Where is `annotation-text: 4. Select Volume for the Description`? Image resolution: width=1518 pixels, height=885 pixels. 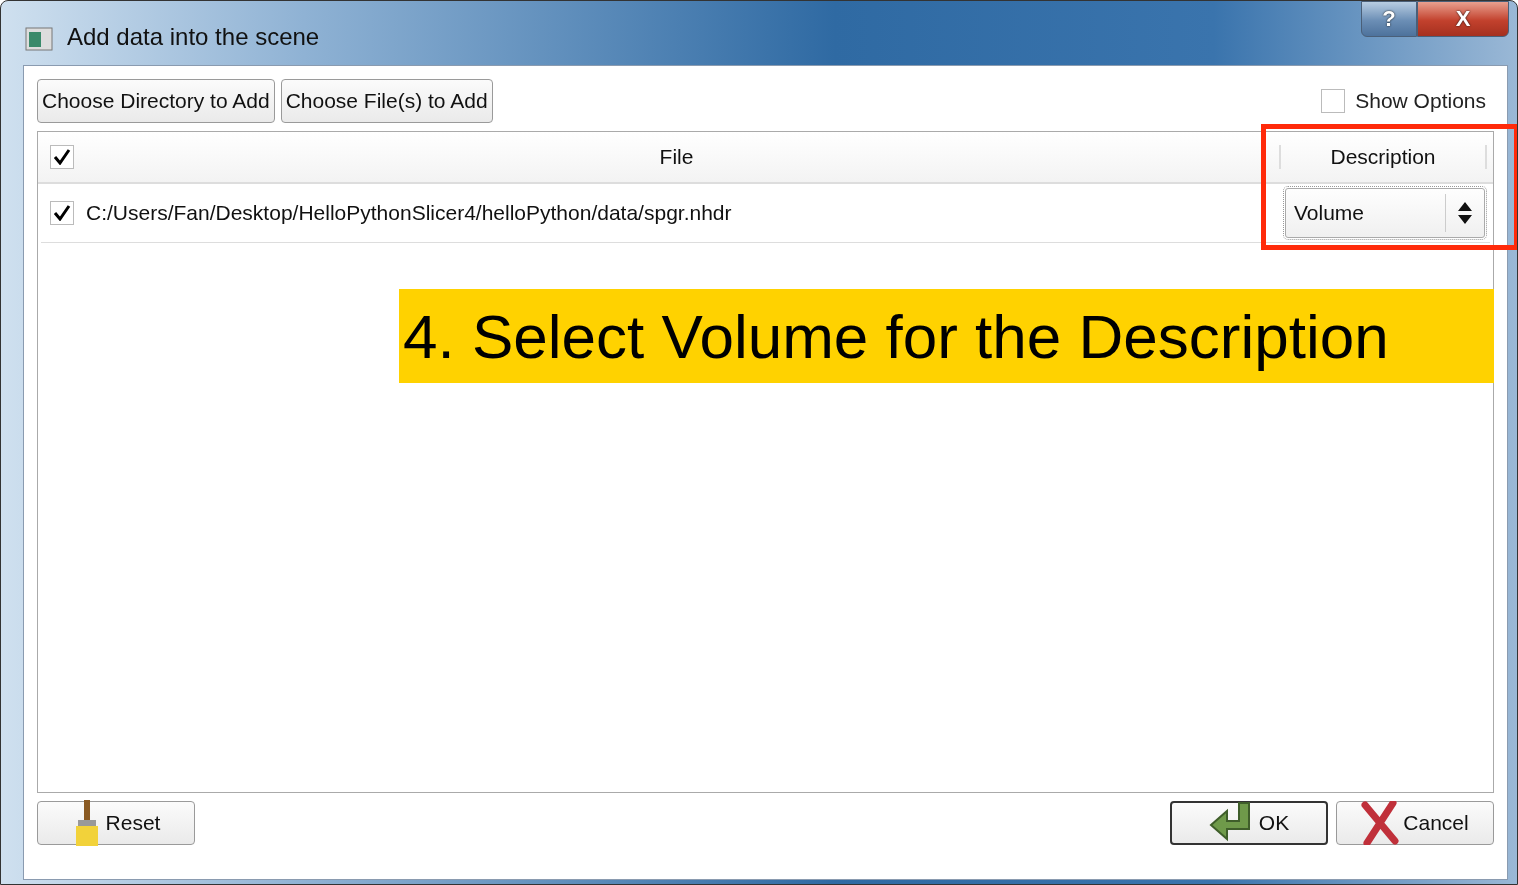
annotation-text: 4. Select Volume for the Description is located at coordinates (896, 336).